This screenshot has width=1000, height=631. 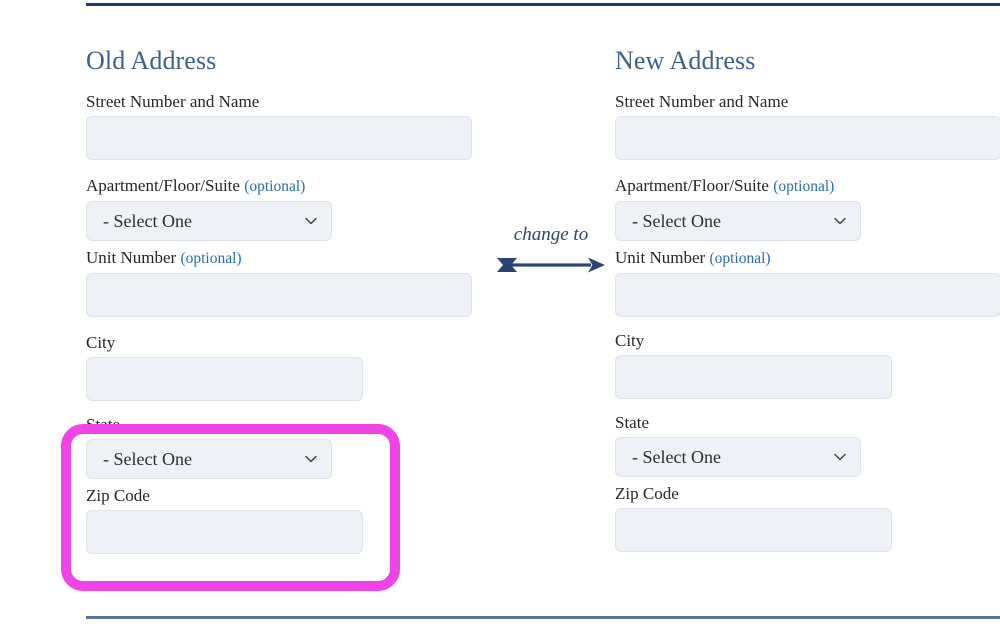 I want to click on new-city-label: City, so click(x=630, y=340).